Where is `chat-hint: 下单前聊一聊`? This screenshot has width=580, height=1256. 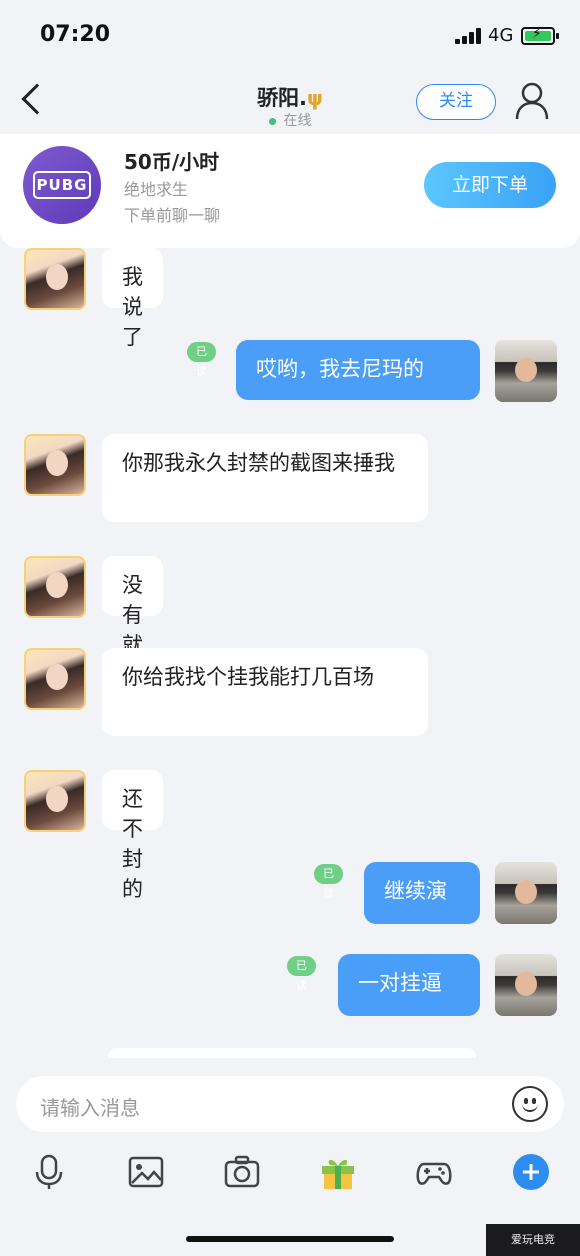 chat-hint: 下单前聊一聊 is located at coordinates (172, 215).